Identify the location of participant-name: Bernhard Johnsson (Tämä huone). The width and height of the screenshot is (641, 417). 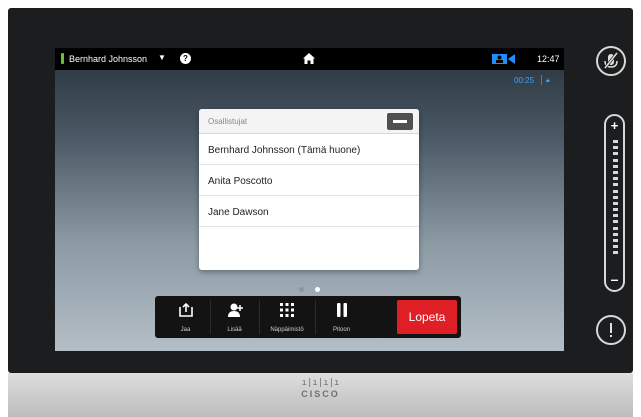
(284, 150).